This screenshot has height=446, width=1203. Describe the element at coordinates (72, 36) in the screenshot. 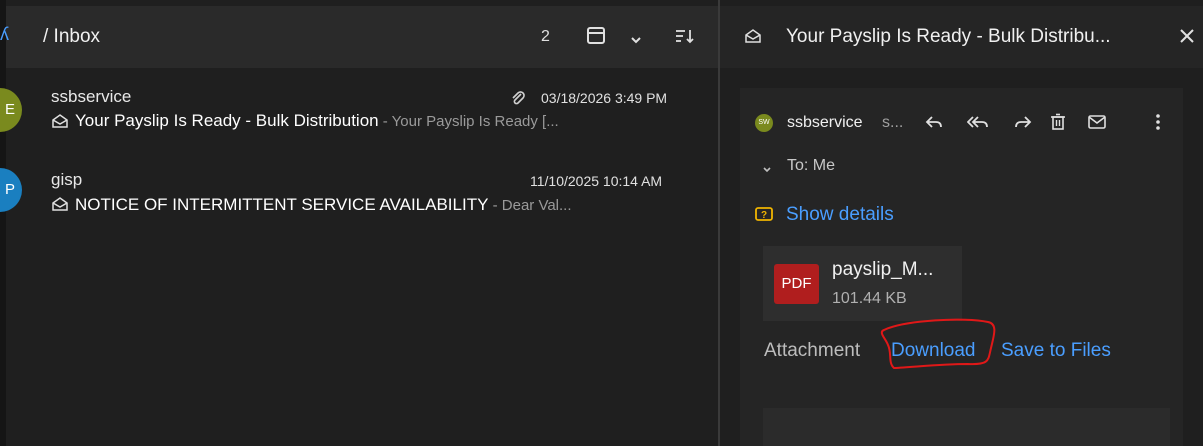

I see `folder-title: / Inbox` at that location.